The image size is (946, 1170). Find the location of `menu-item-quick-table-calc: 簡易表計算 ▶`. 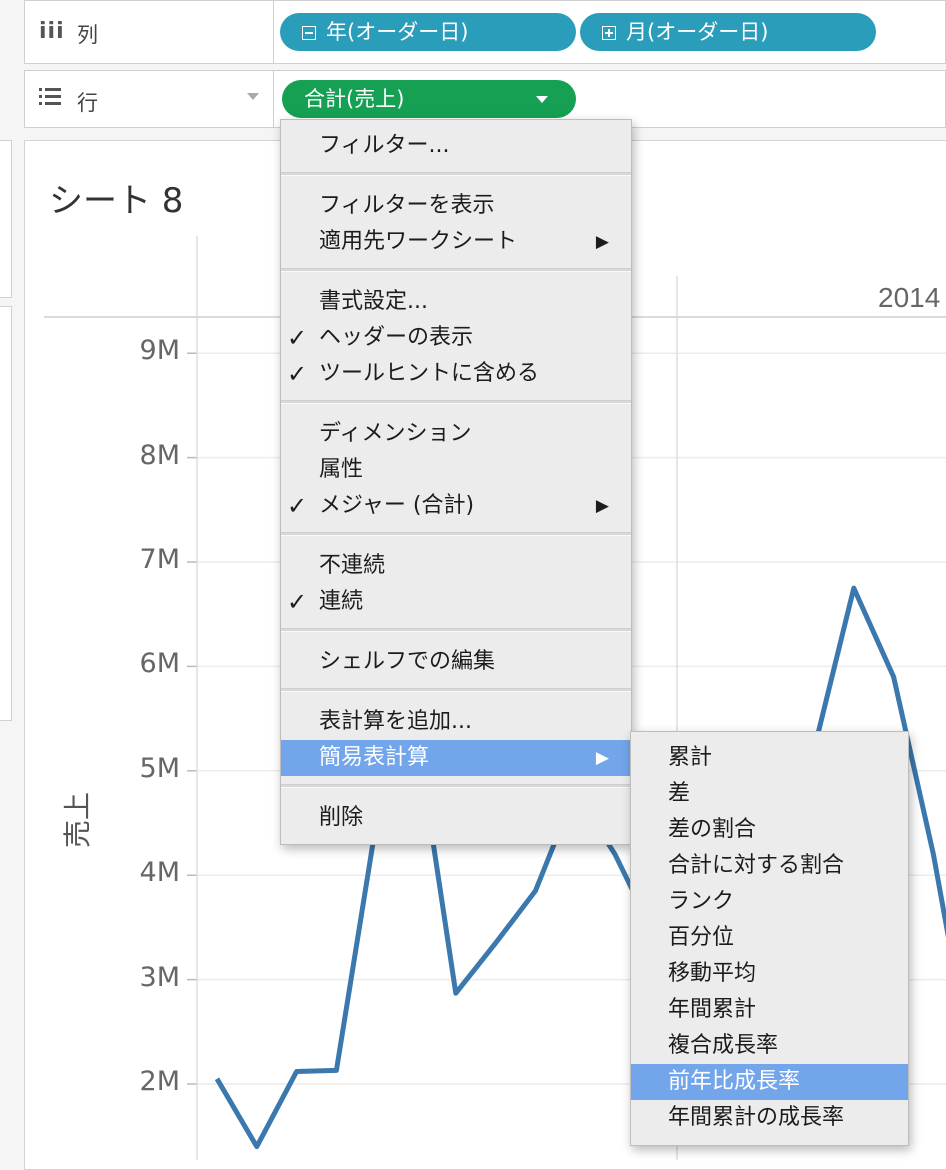

menu-item-quick-table-calc: 簡易表計算 ▶ is located at coordinates (456, 758).